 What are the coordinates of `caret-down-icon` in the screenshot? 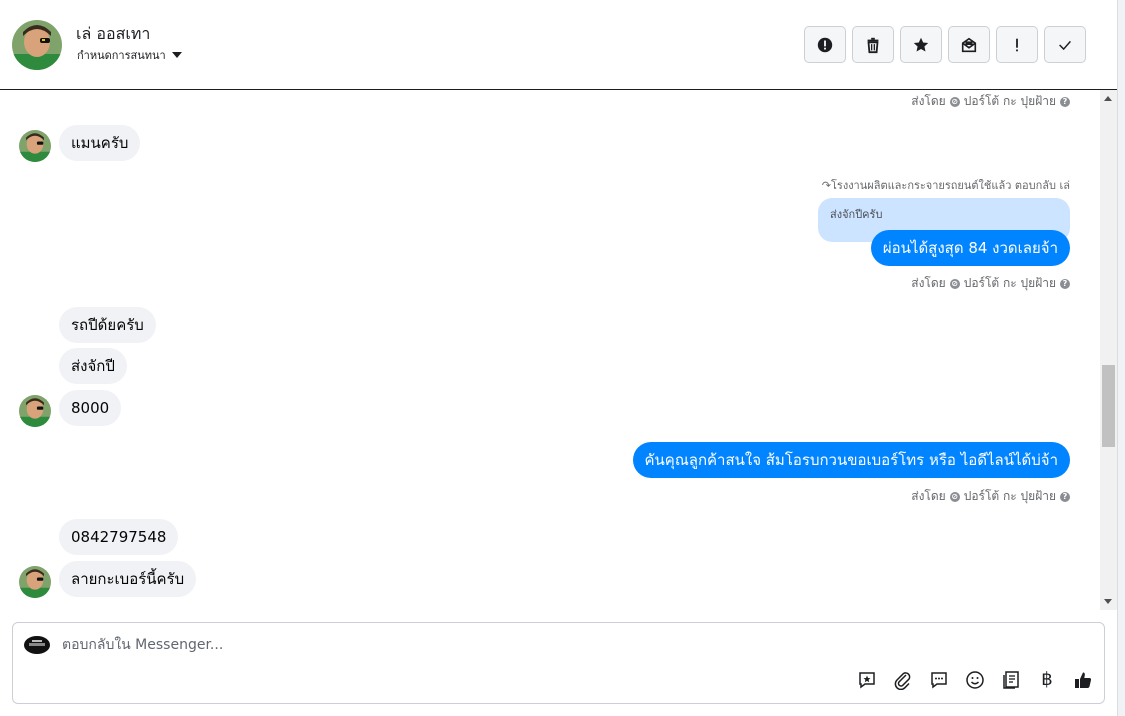 It's located at (176, 55).